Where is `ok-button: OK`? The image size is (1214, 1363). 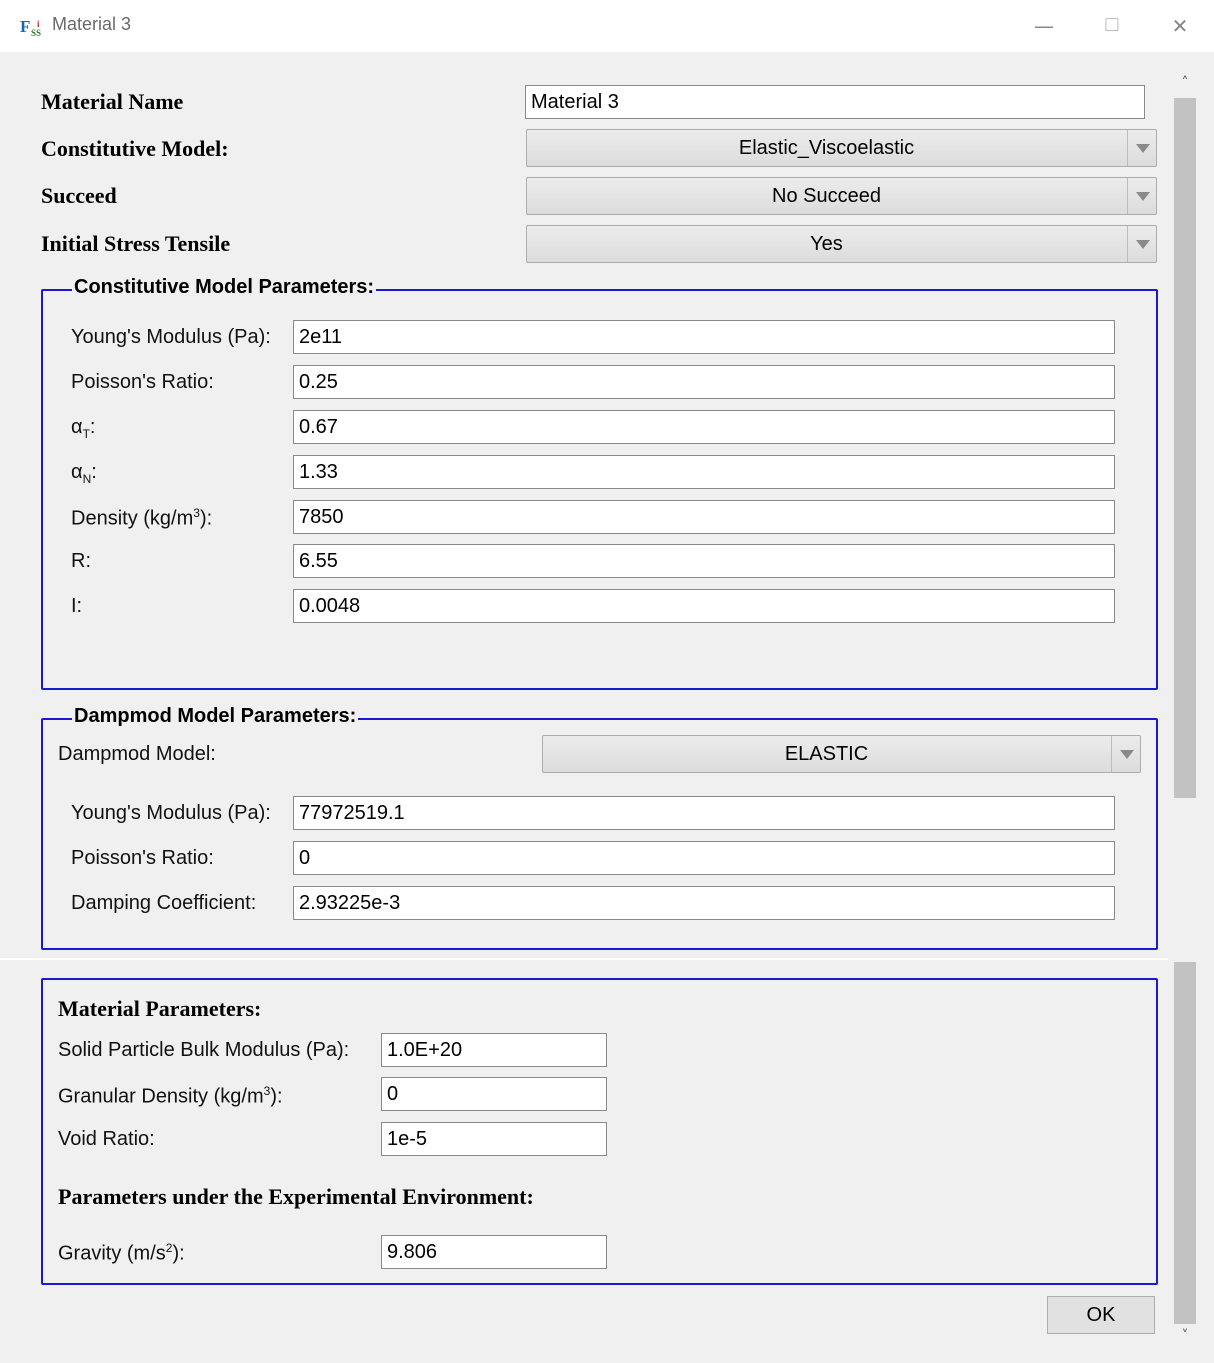 ok-button: OK is located at coordinates (1101, 1315).